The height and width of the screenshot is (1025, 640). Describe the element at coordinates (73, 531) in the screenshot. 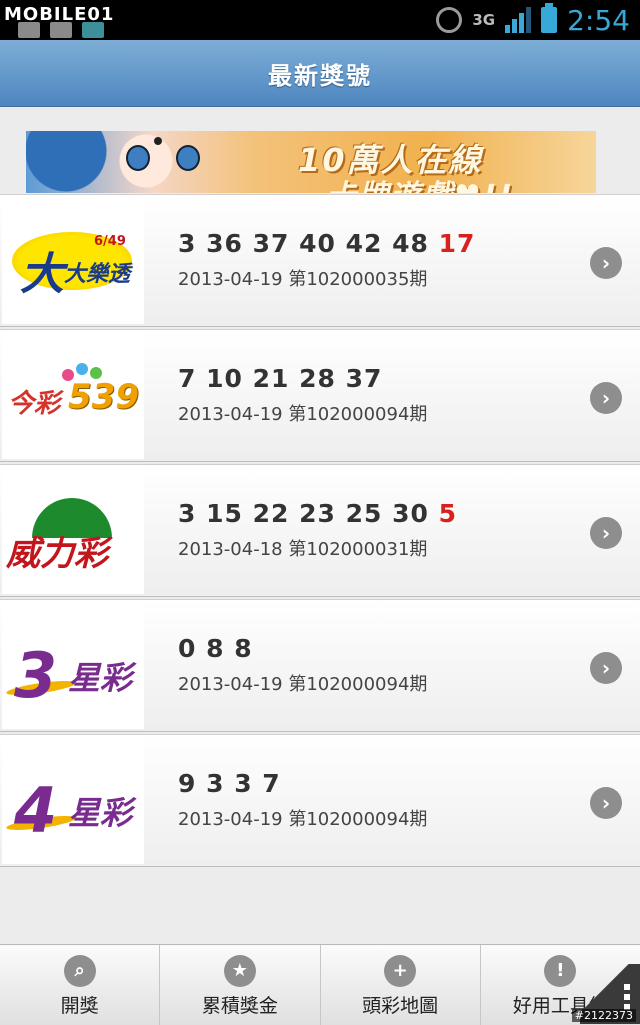

I see `powerball-logo: 威力彩` at that location.